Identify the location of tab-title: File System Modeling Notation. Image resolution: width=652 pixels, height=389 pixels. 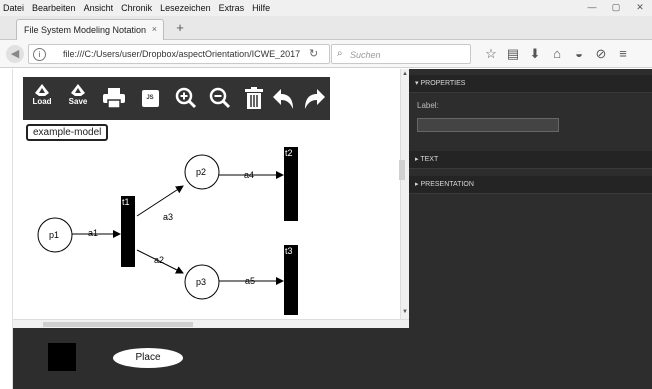
(85, 30).